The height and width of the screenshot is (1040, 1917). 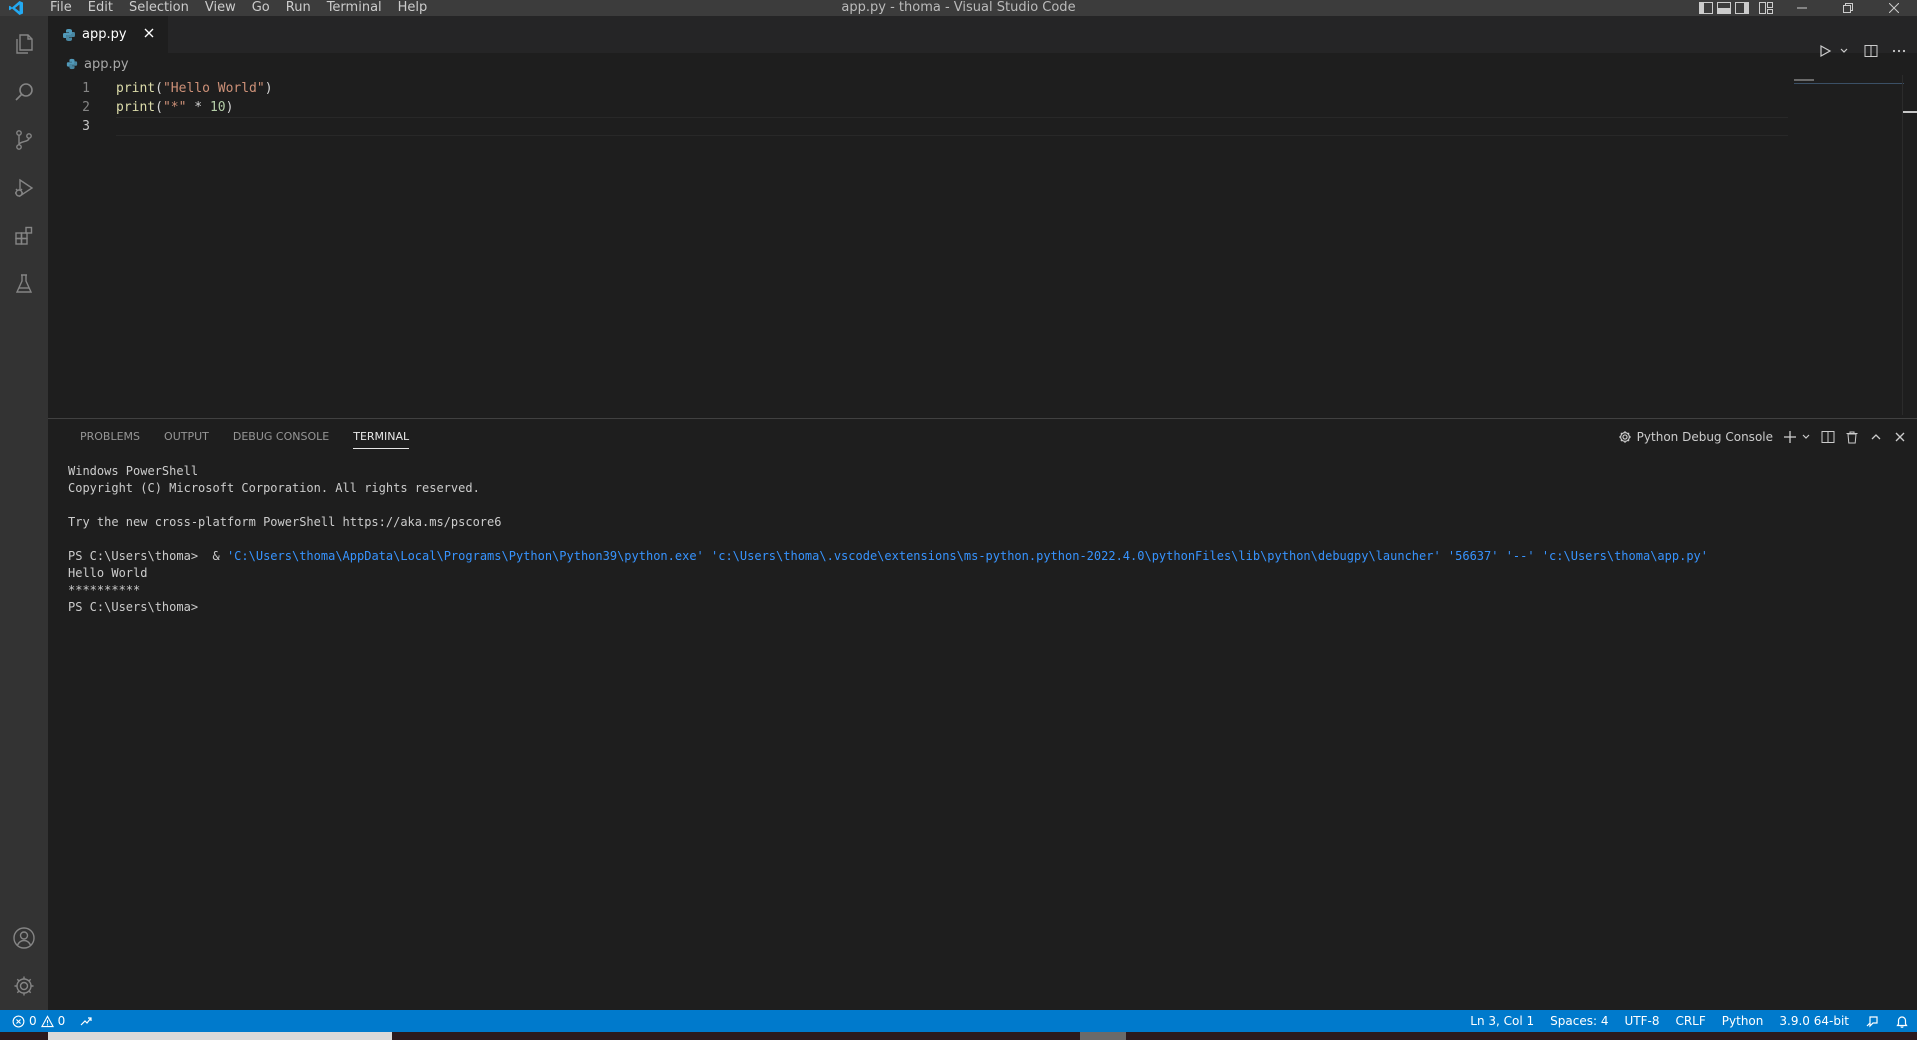 What do you see at coordinates (413, 8) in the screenshot?
I see `menu-help: Help` at bounding box center [413, 8].